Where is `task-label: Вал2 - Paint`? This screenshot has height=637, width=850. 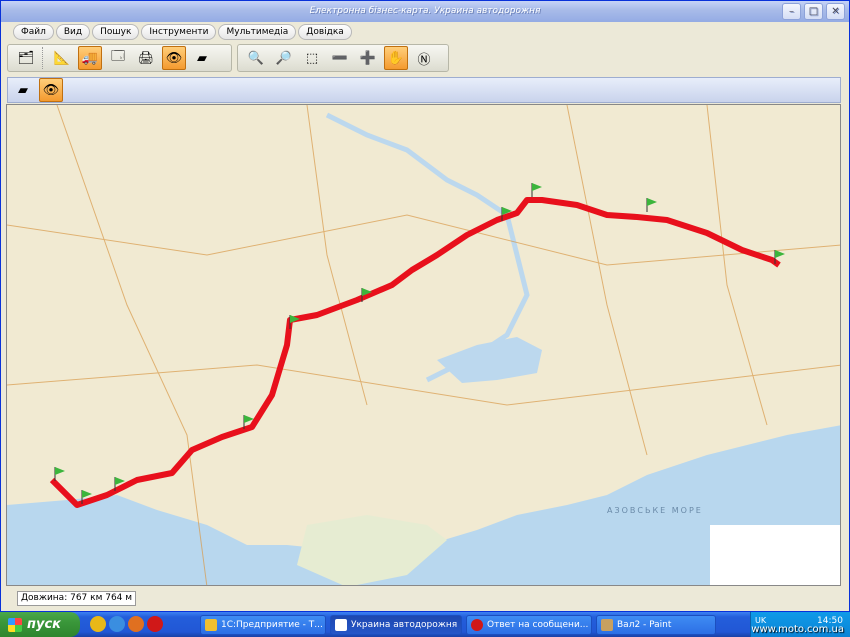
task-label: Вал2 - Paint is located at coordinates (644, 625).